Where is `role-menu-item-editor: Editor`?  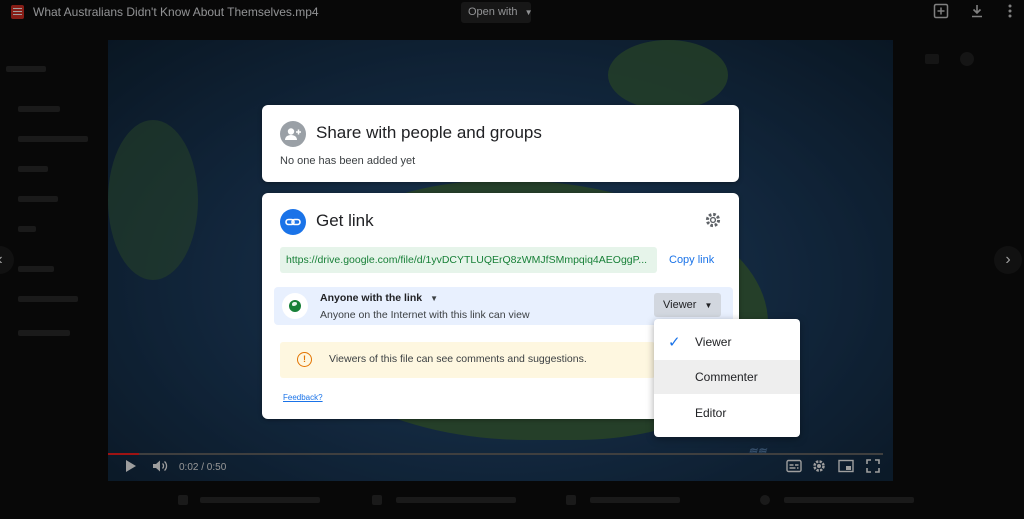 role-menu-item-editor: Editor is located at coordinates (727, 413).